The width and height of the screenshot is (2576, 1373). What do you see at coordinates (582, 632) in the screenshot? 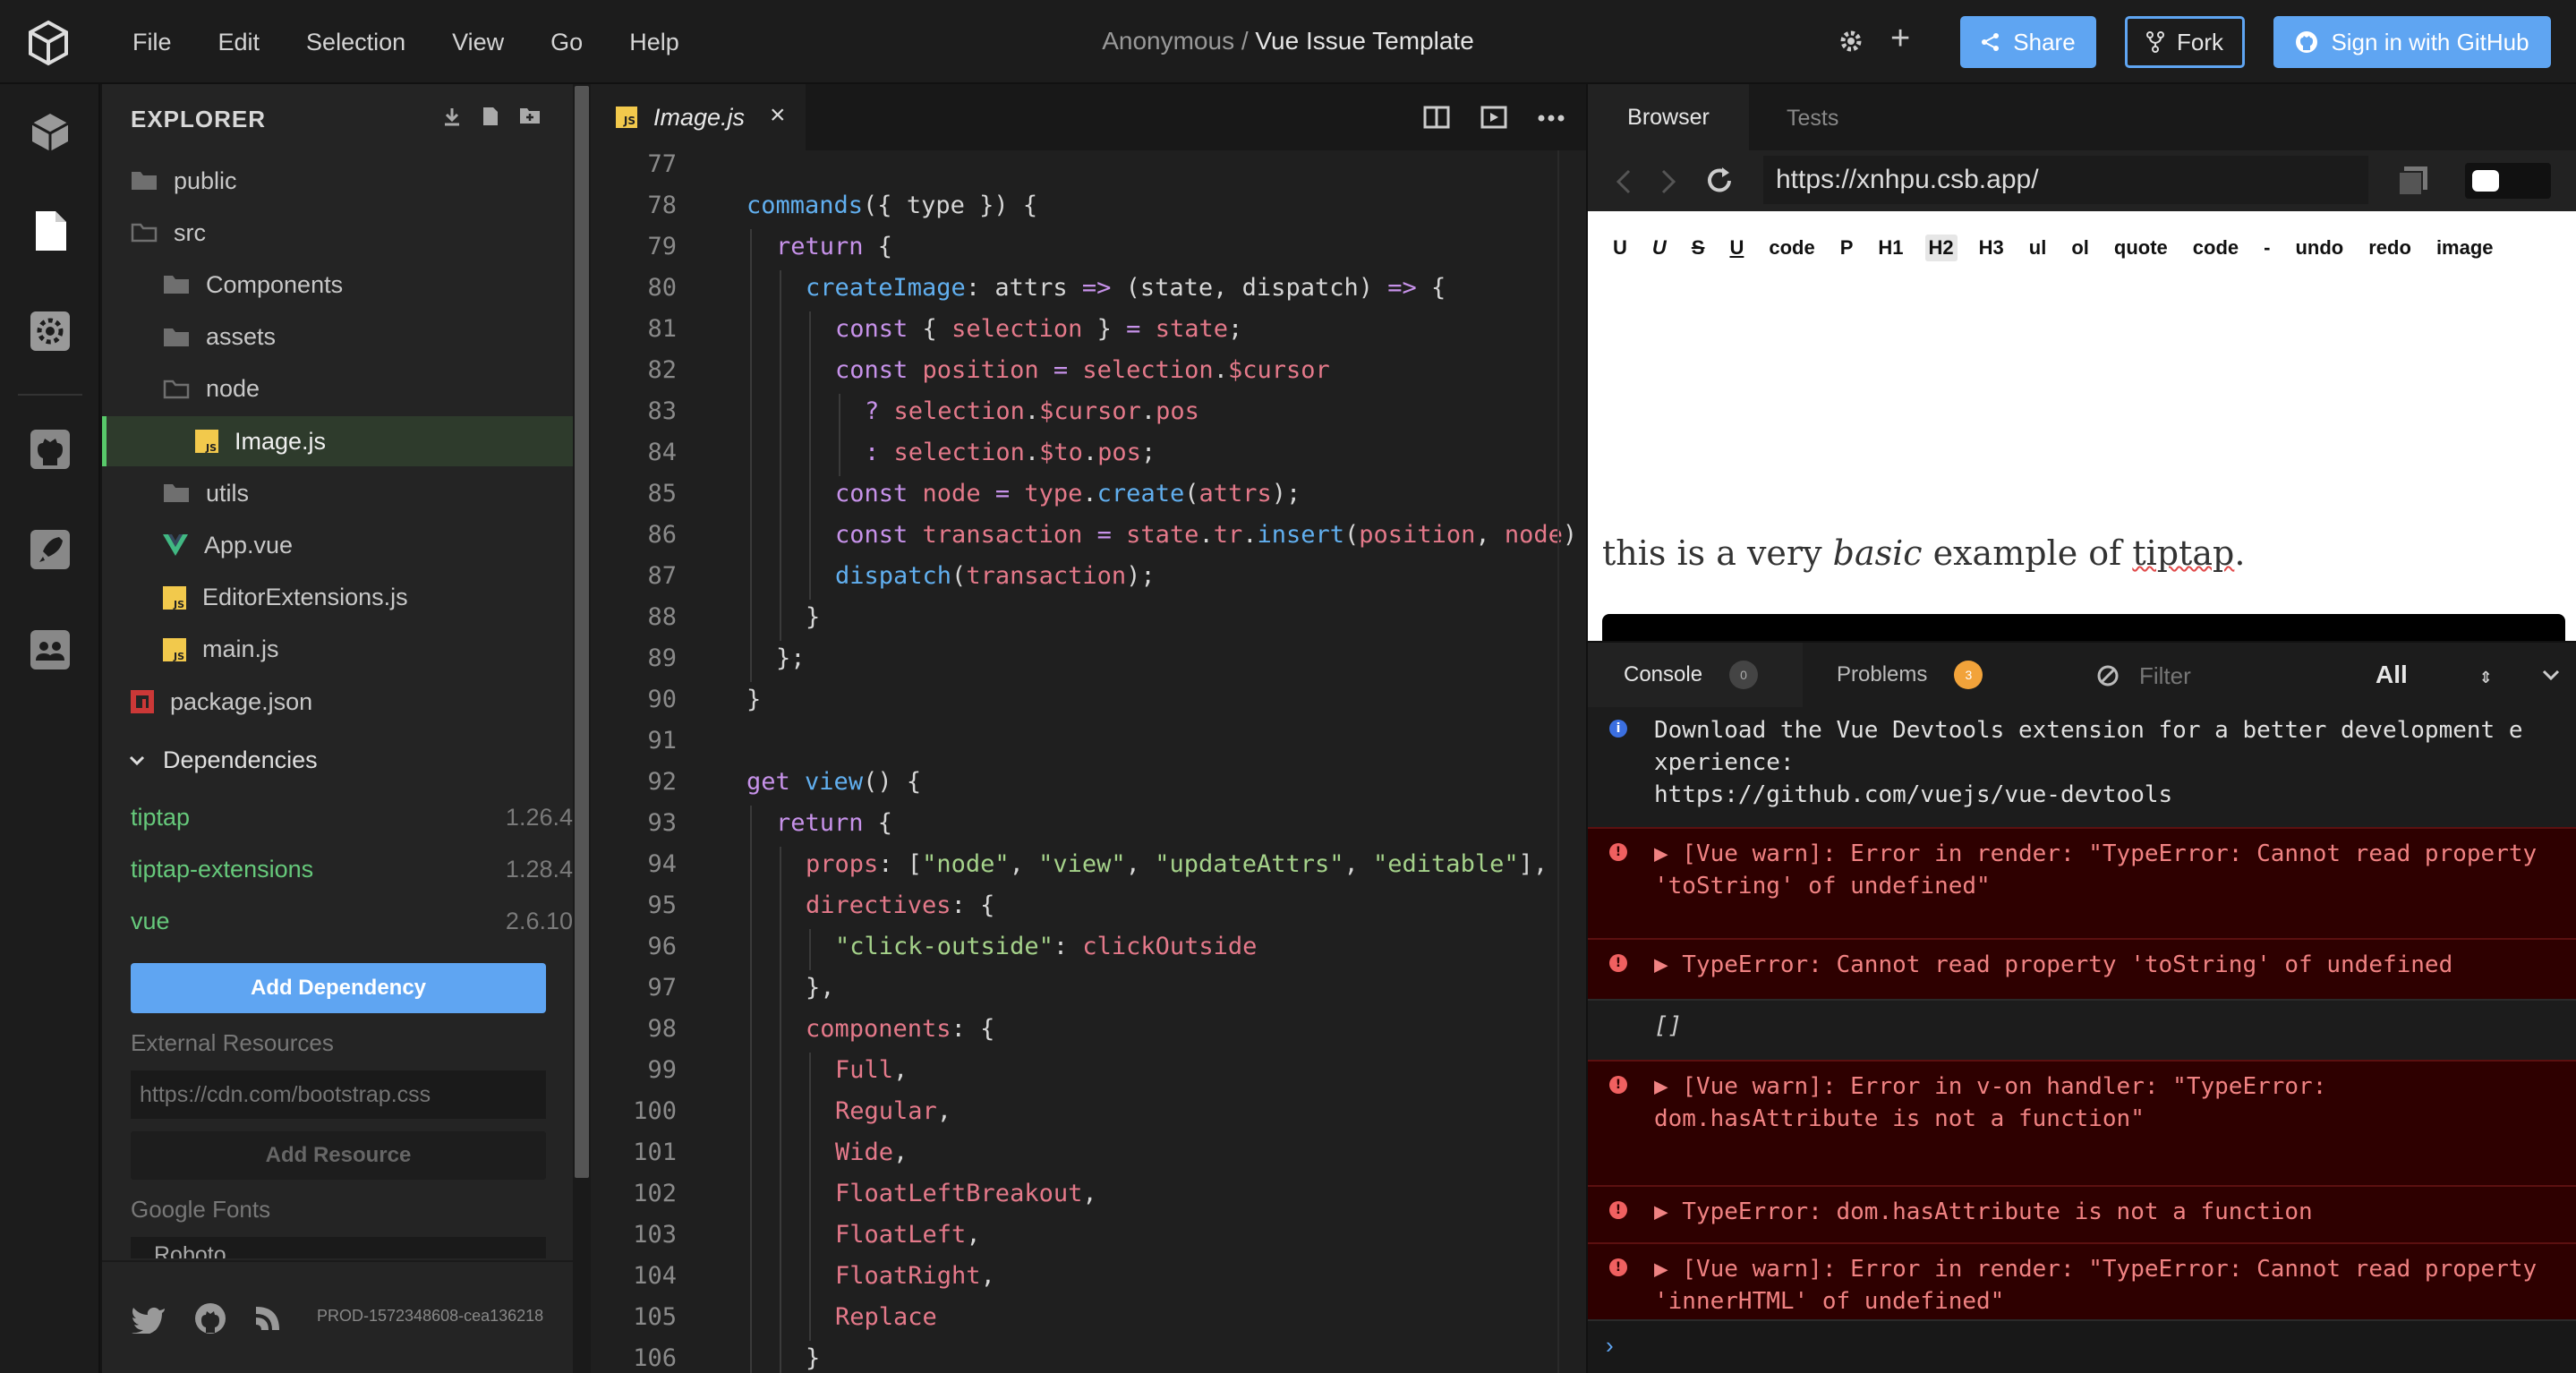
I see `explorer-scrollbar` at bounding box center [582, 632].